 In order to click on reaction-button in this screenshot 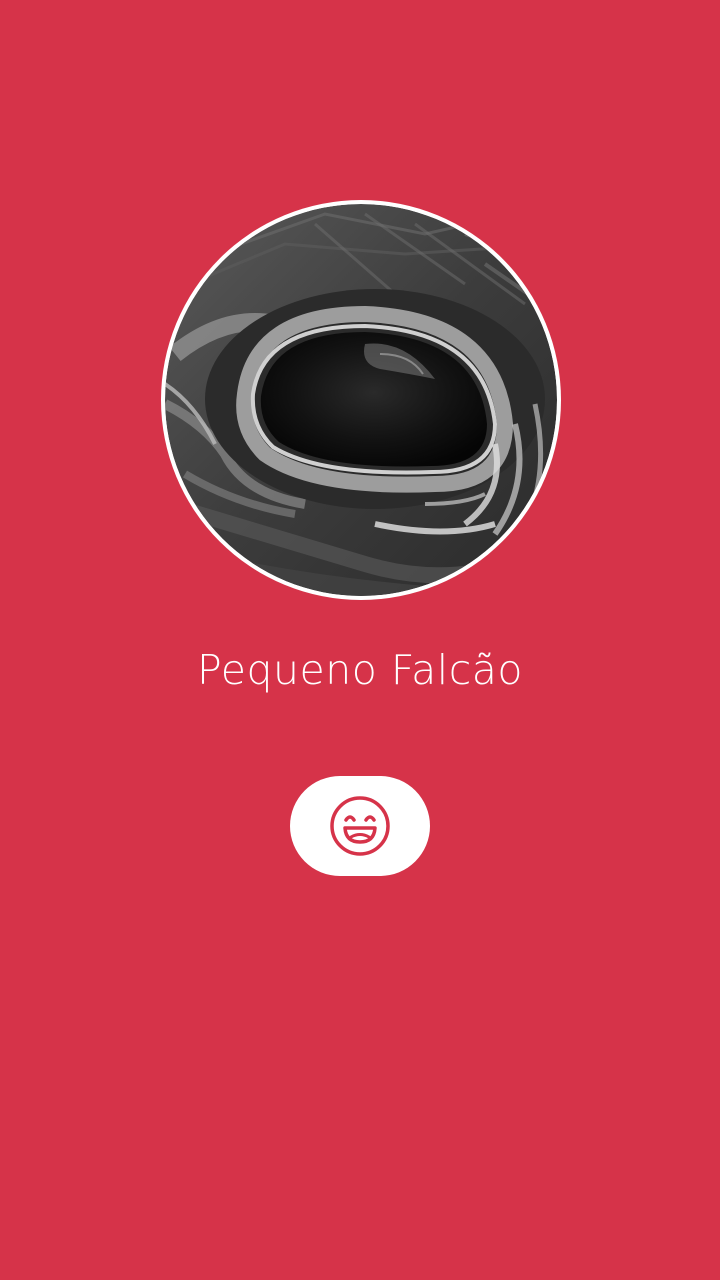, I will do `click(360, 826)`.